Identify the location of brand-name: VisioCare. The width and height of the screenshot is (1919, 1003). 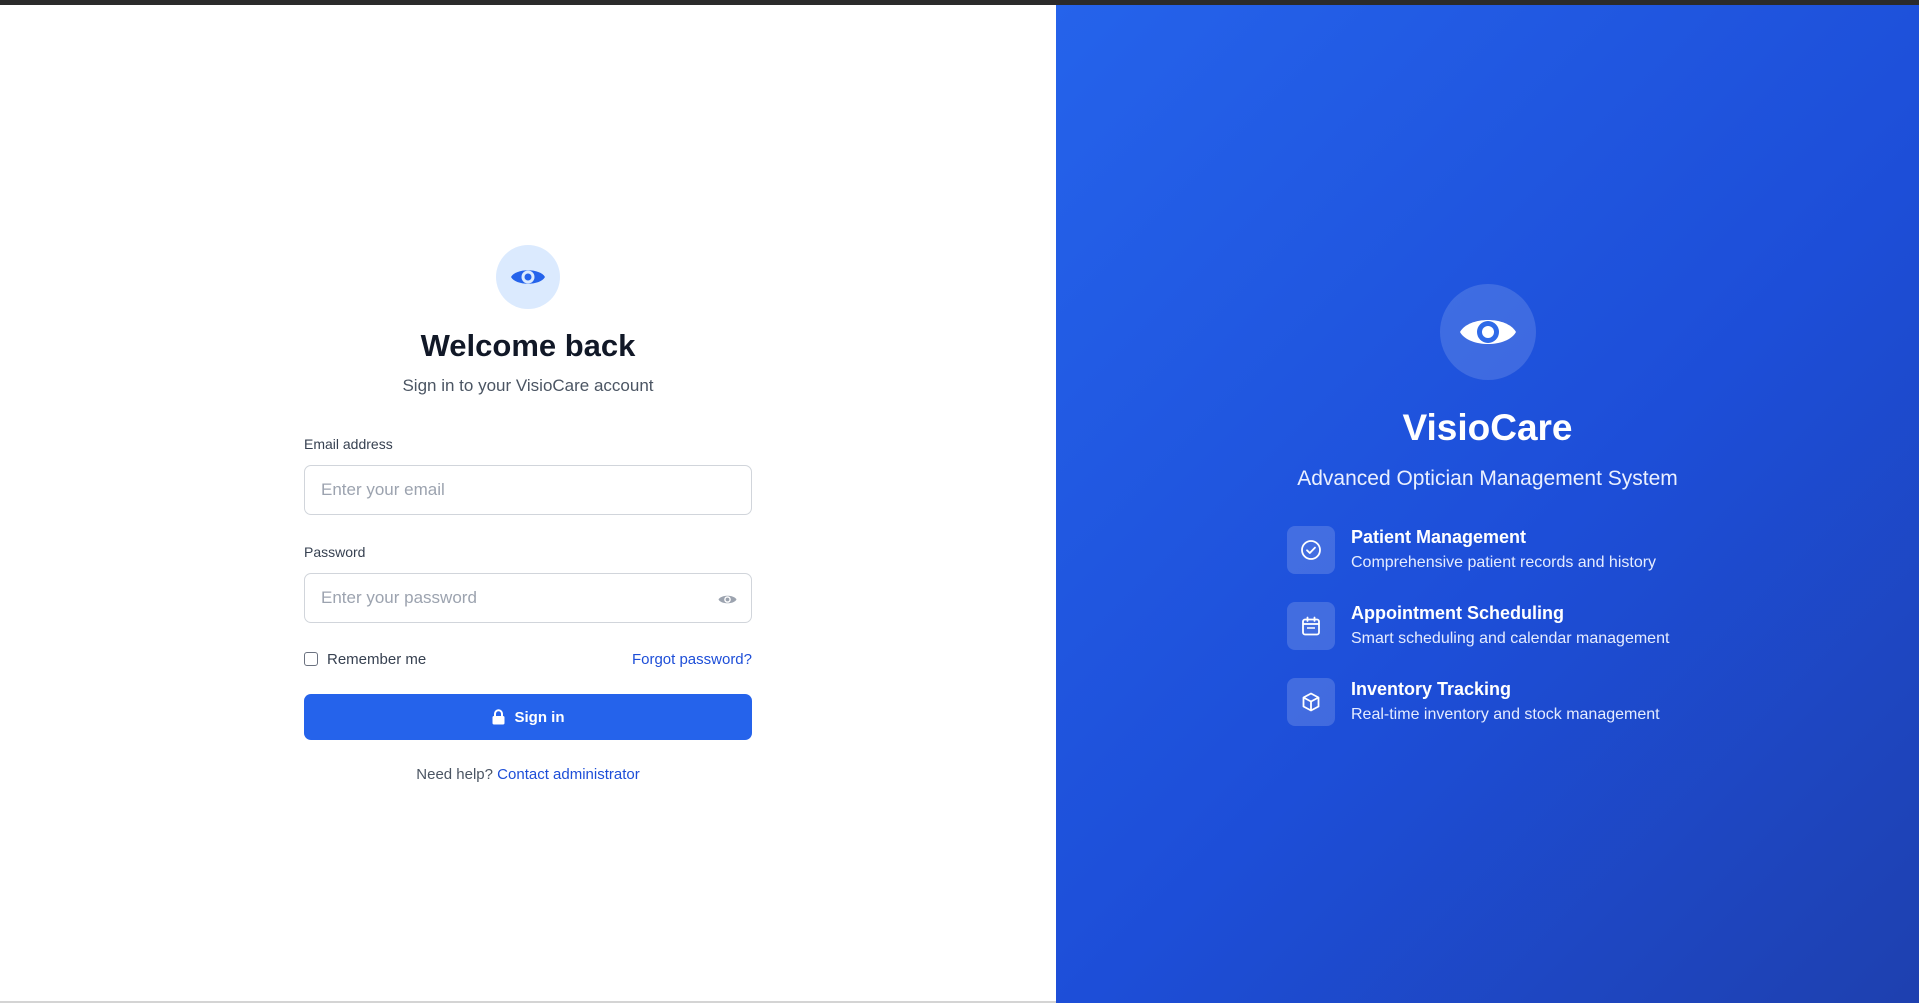
(1487, 427).